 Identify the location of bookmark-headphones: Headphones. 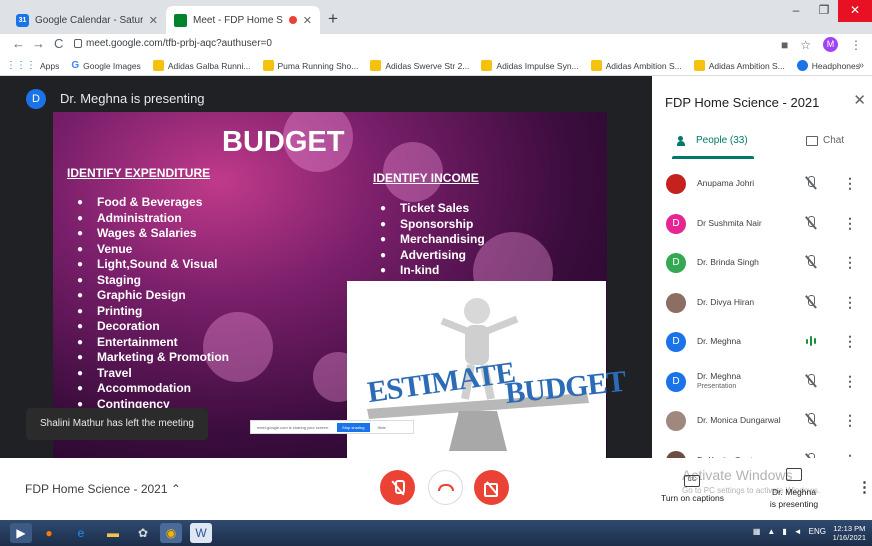
(828, 65).